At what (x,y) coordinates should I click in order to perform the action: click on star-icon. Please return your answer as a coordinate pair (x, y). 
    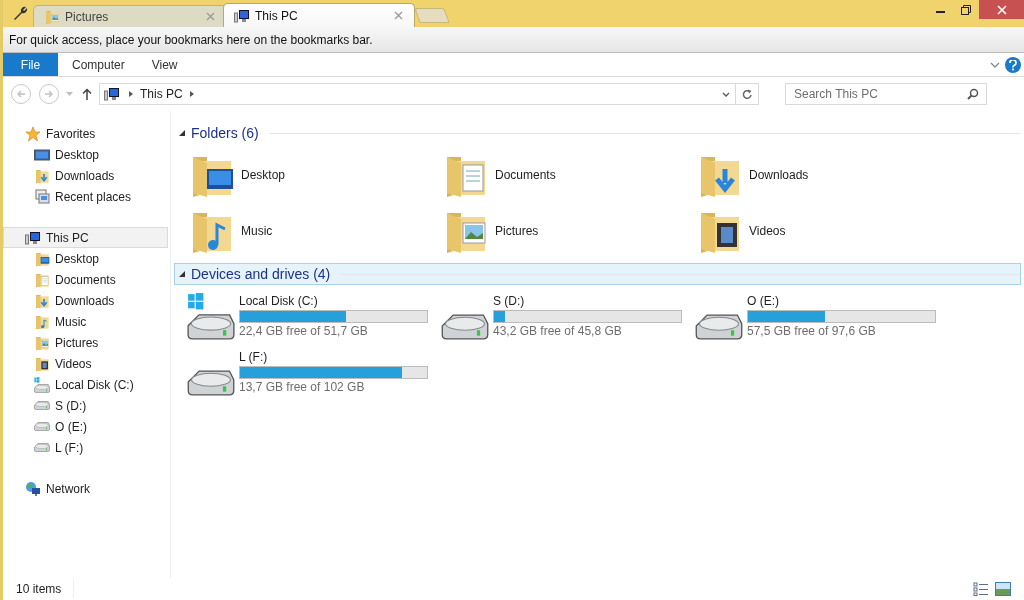
    Looking at the image, I should click on (33, 133).